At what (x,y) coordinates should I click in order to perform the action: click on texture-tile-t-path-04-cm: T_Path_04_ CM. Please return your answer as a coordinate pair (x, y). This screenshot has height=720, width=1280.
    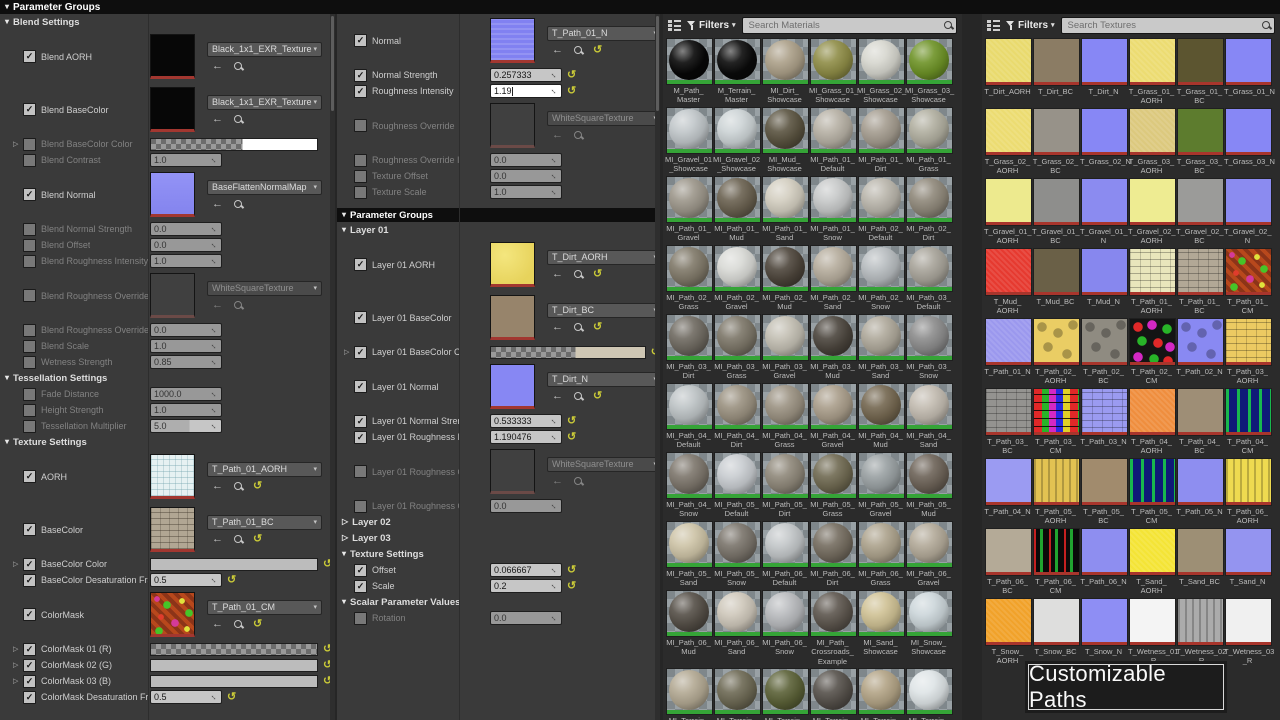
    Looking at the image, I should click on (1248, 421).